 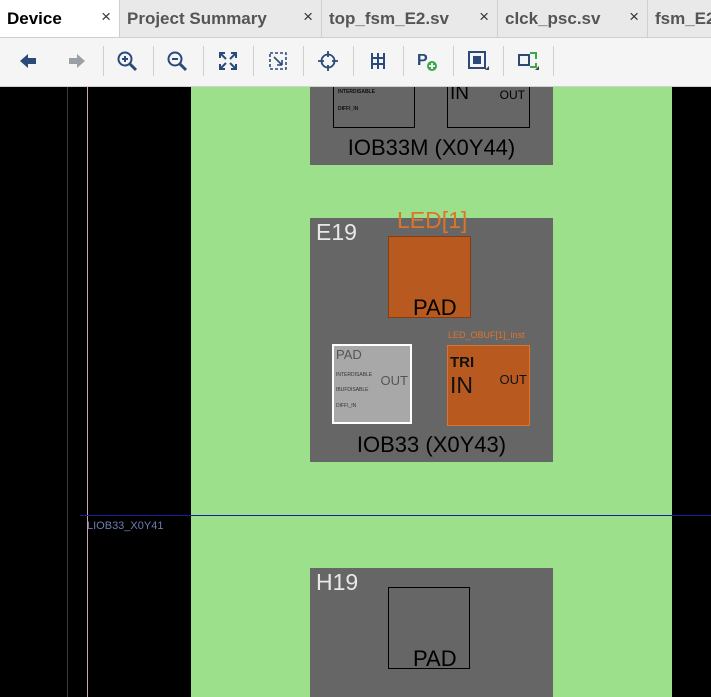 I want to click on tab-label: Device, so click(x=34, y=18).